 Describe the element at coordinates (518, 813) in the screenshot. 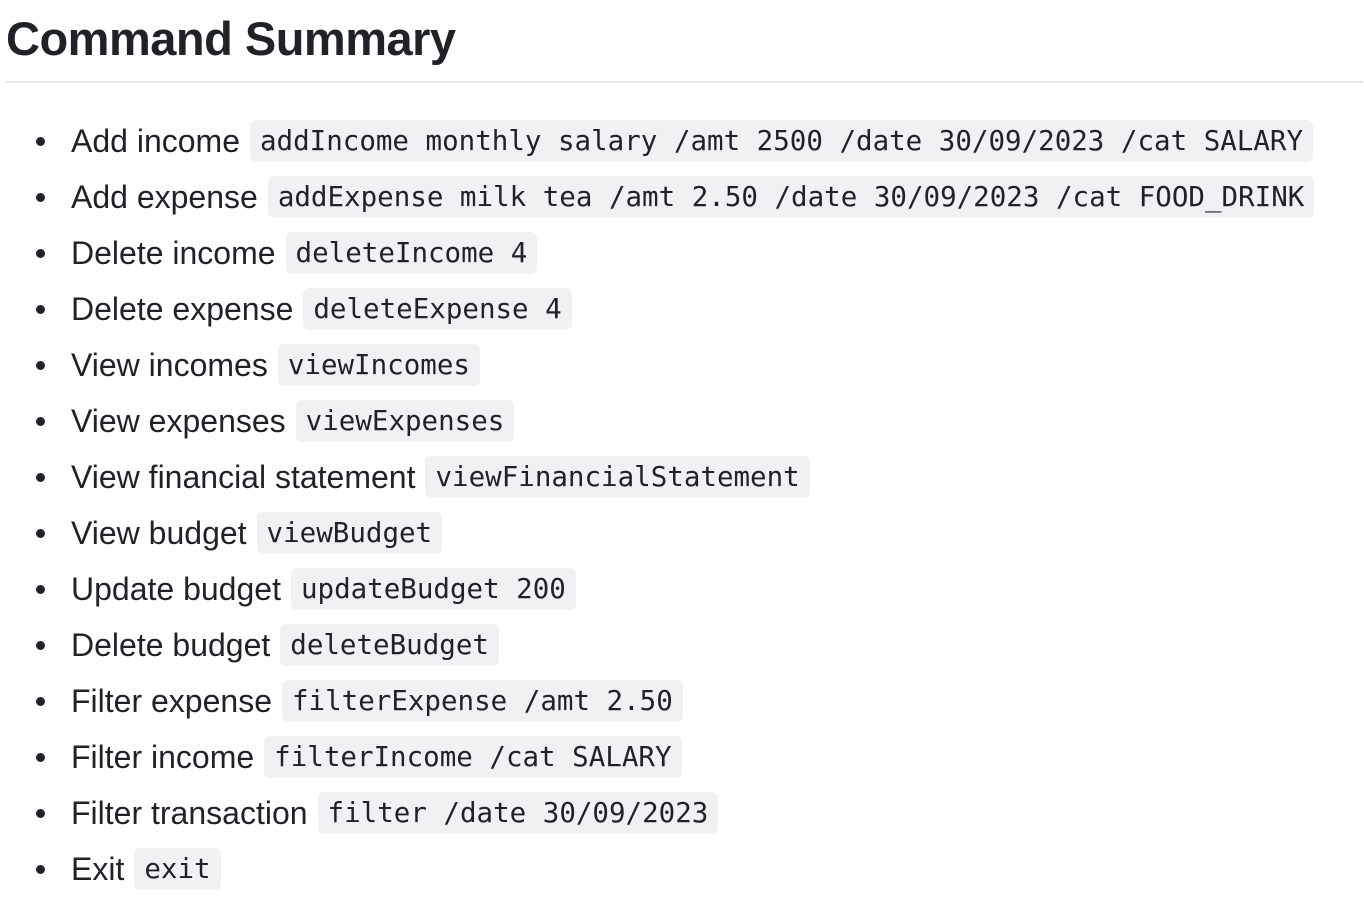

I see `command-code: filter /date 30/09/2023` at that location.